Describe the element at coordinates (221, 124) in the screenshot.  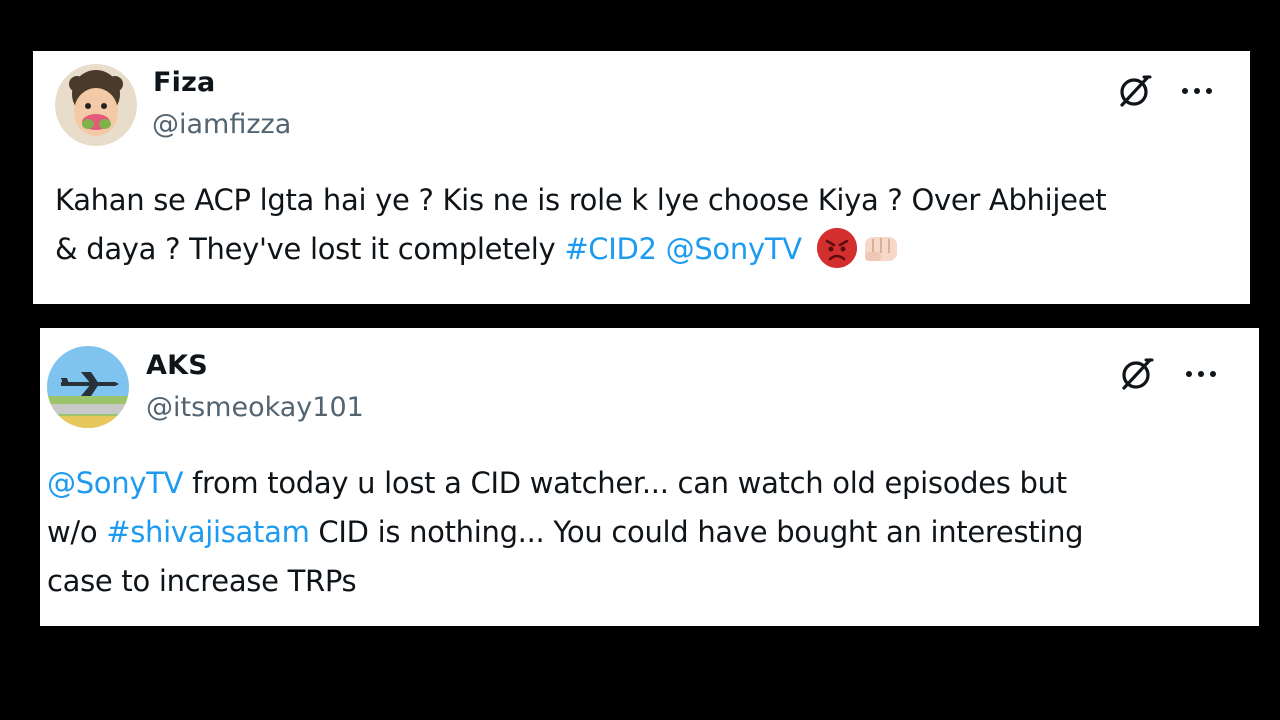
I see `user-handle: @iamfizza` at that location.